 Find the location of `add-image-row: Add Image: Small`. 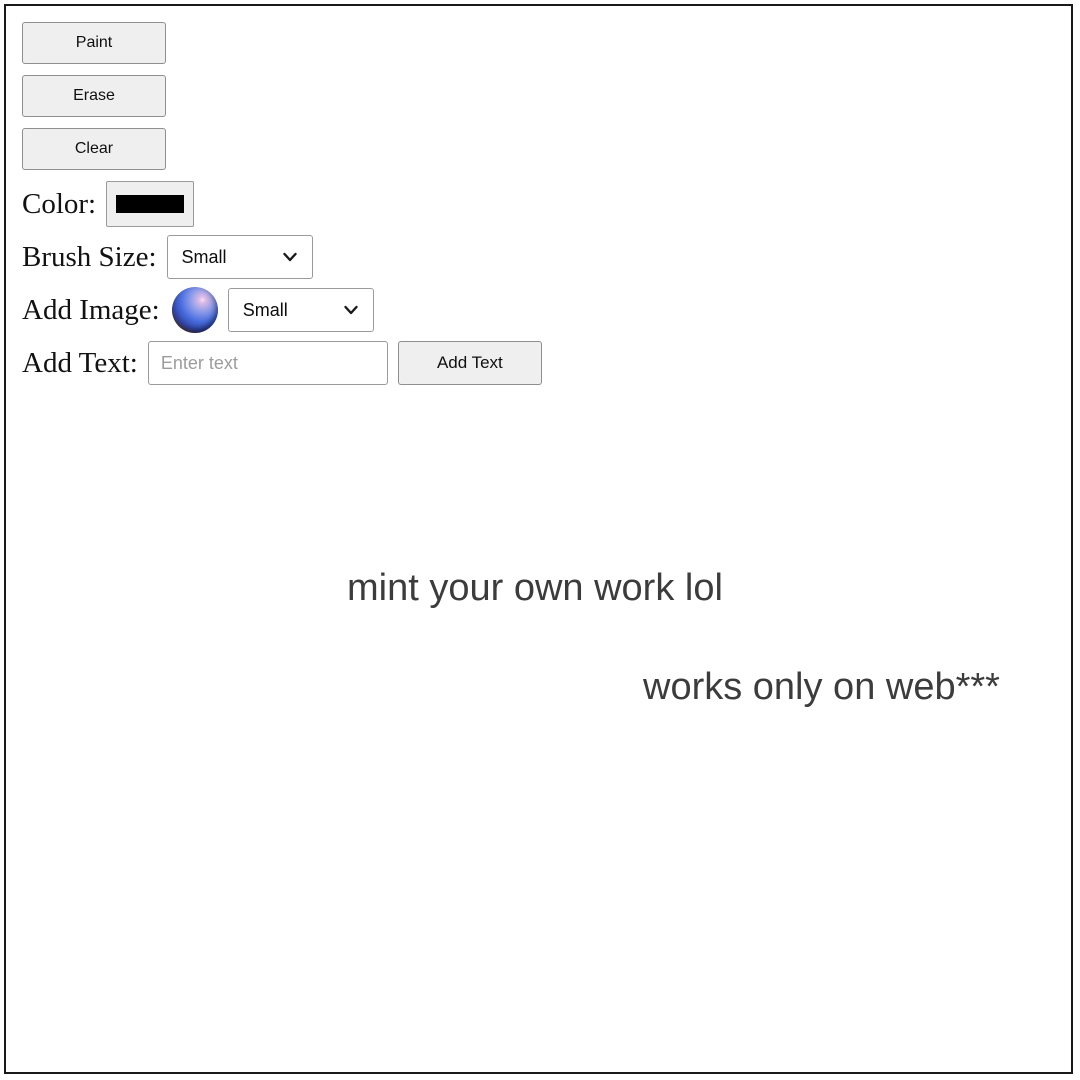

add-image-row: Add Image: Small is located at coordinates (546, 310).